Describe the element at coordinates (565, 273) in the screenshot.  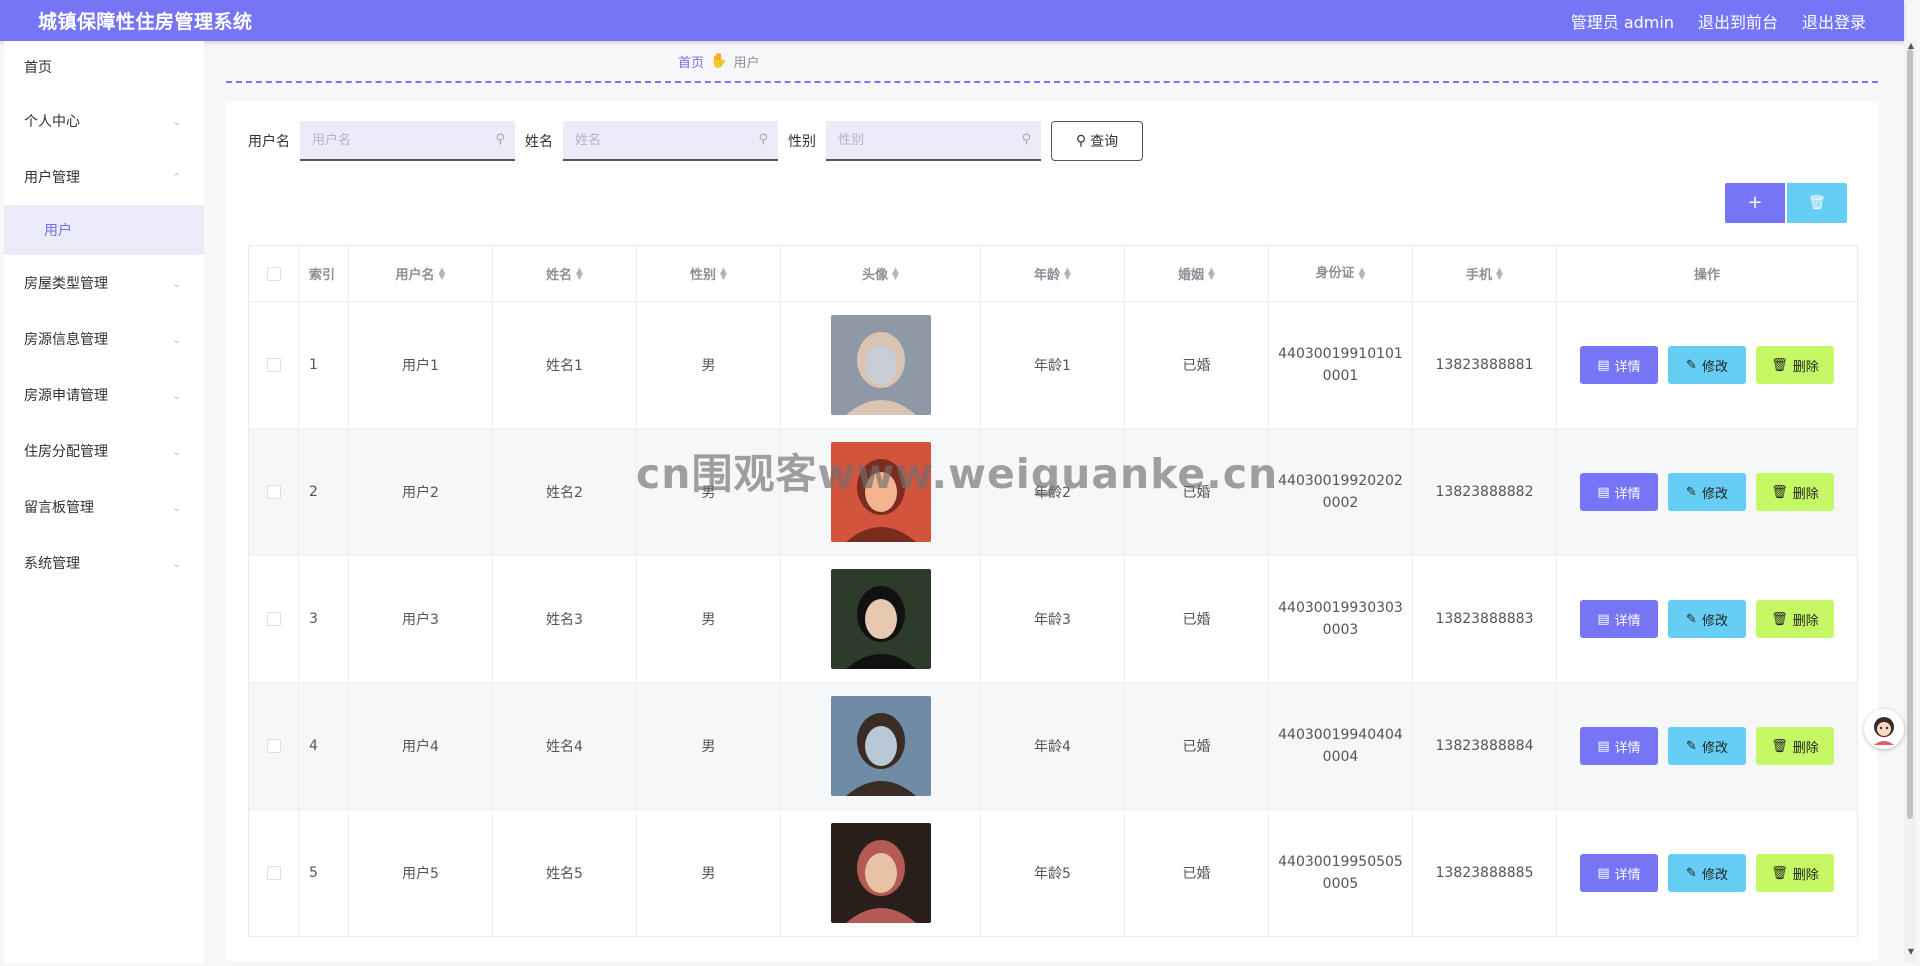
I see `header-name: 姓名 ▲ ▼` at that location.